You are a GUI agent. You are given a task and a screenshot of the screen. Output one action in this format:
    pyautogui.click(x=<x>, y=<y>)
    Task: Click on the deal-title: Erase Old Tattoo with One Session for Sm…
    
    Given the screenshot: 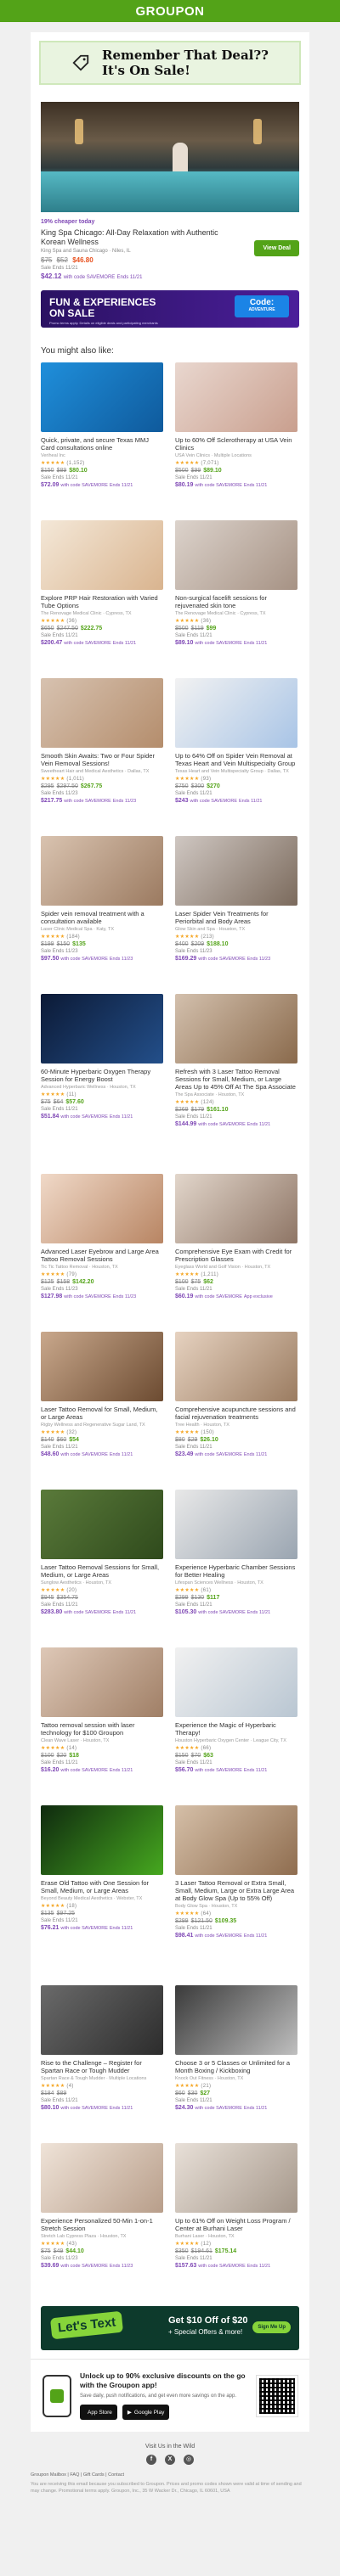 What is the action you would take?
    pyautogui.click(x=102, y=1886)
    